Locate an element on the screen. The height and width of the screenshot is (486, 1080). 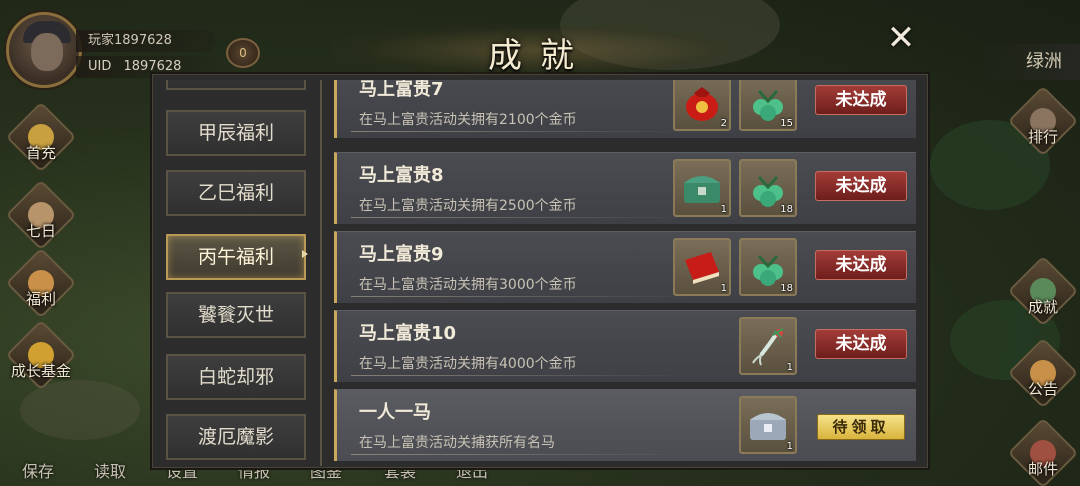
active-tab-arrow-icon is located at coordinates (305, 254).